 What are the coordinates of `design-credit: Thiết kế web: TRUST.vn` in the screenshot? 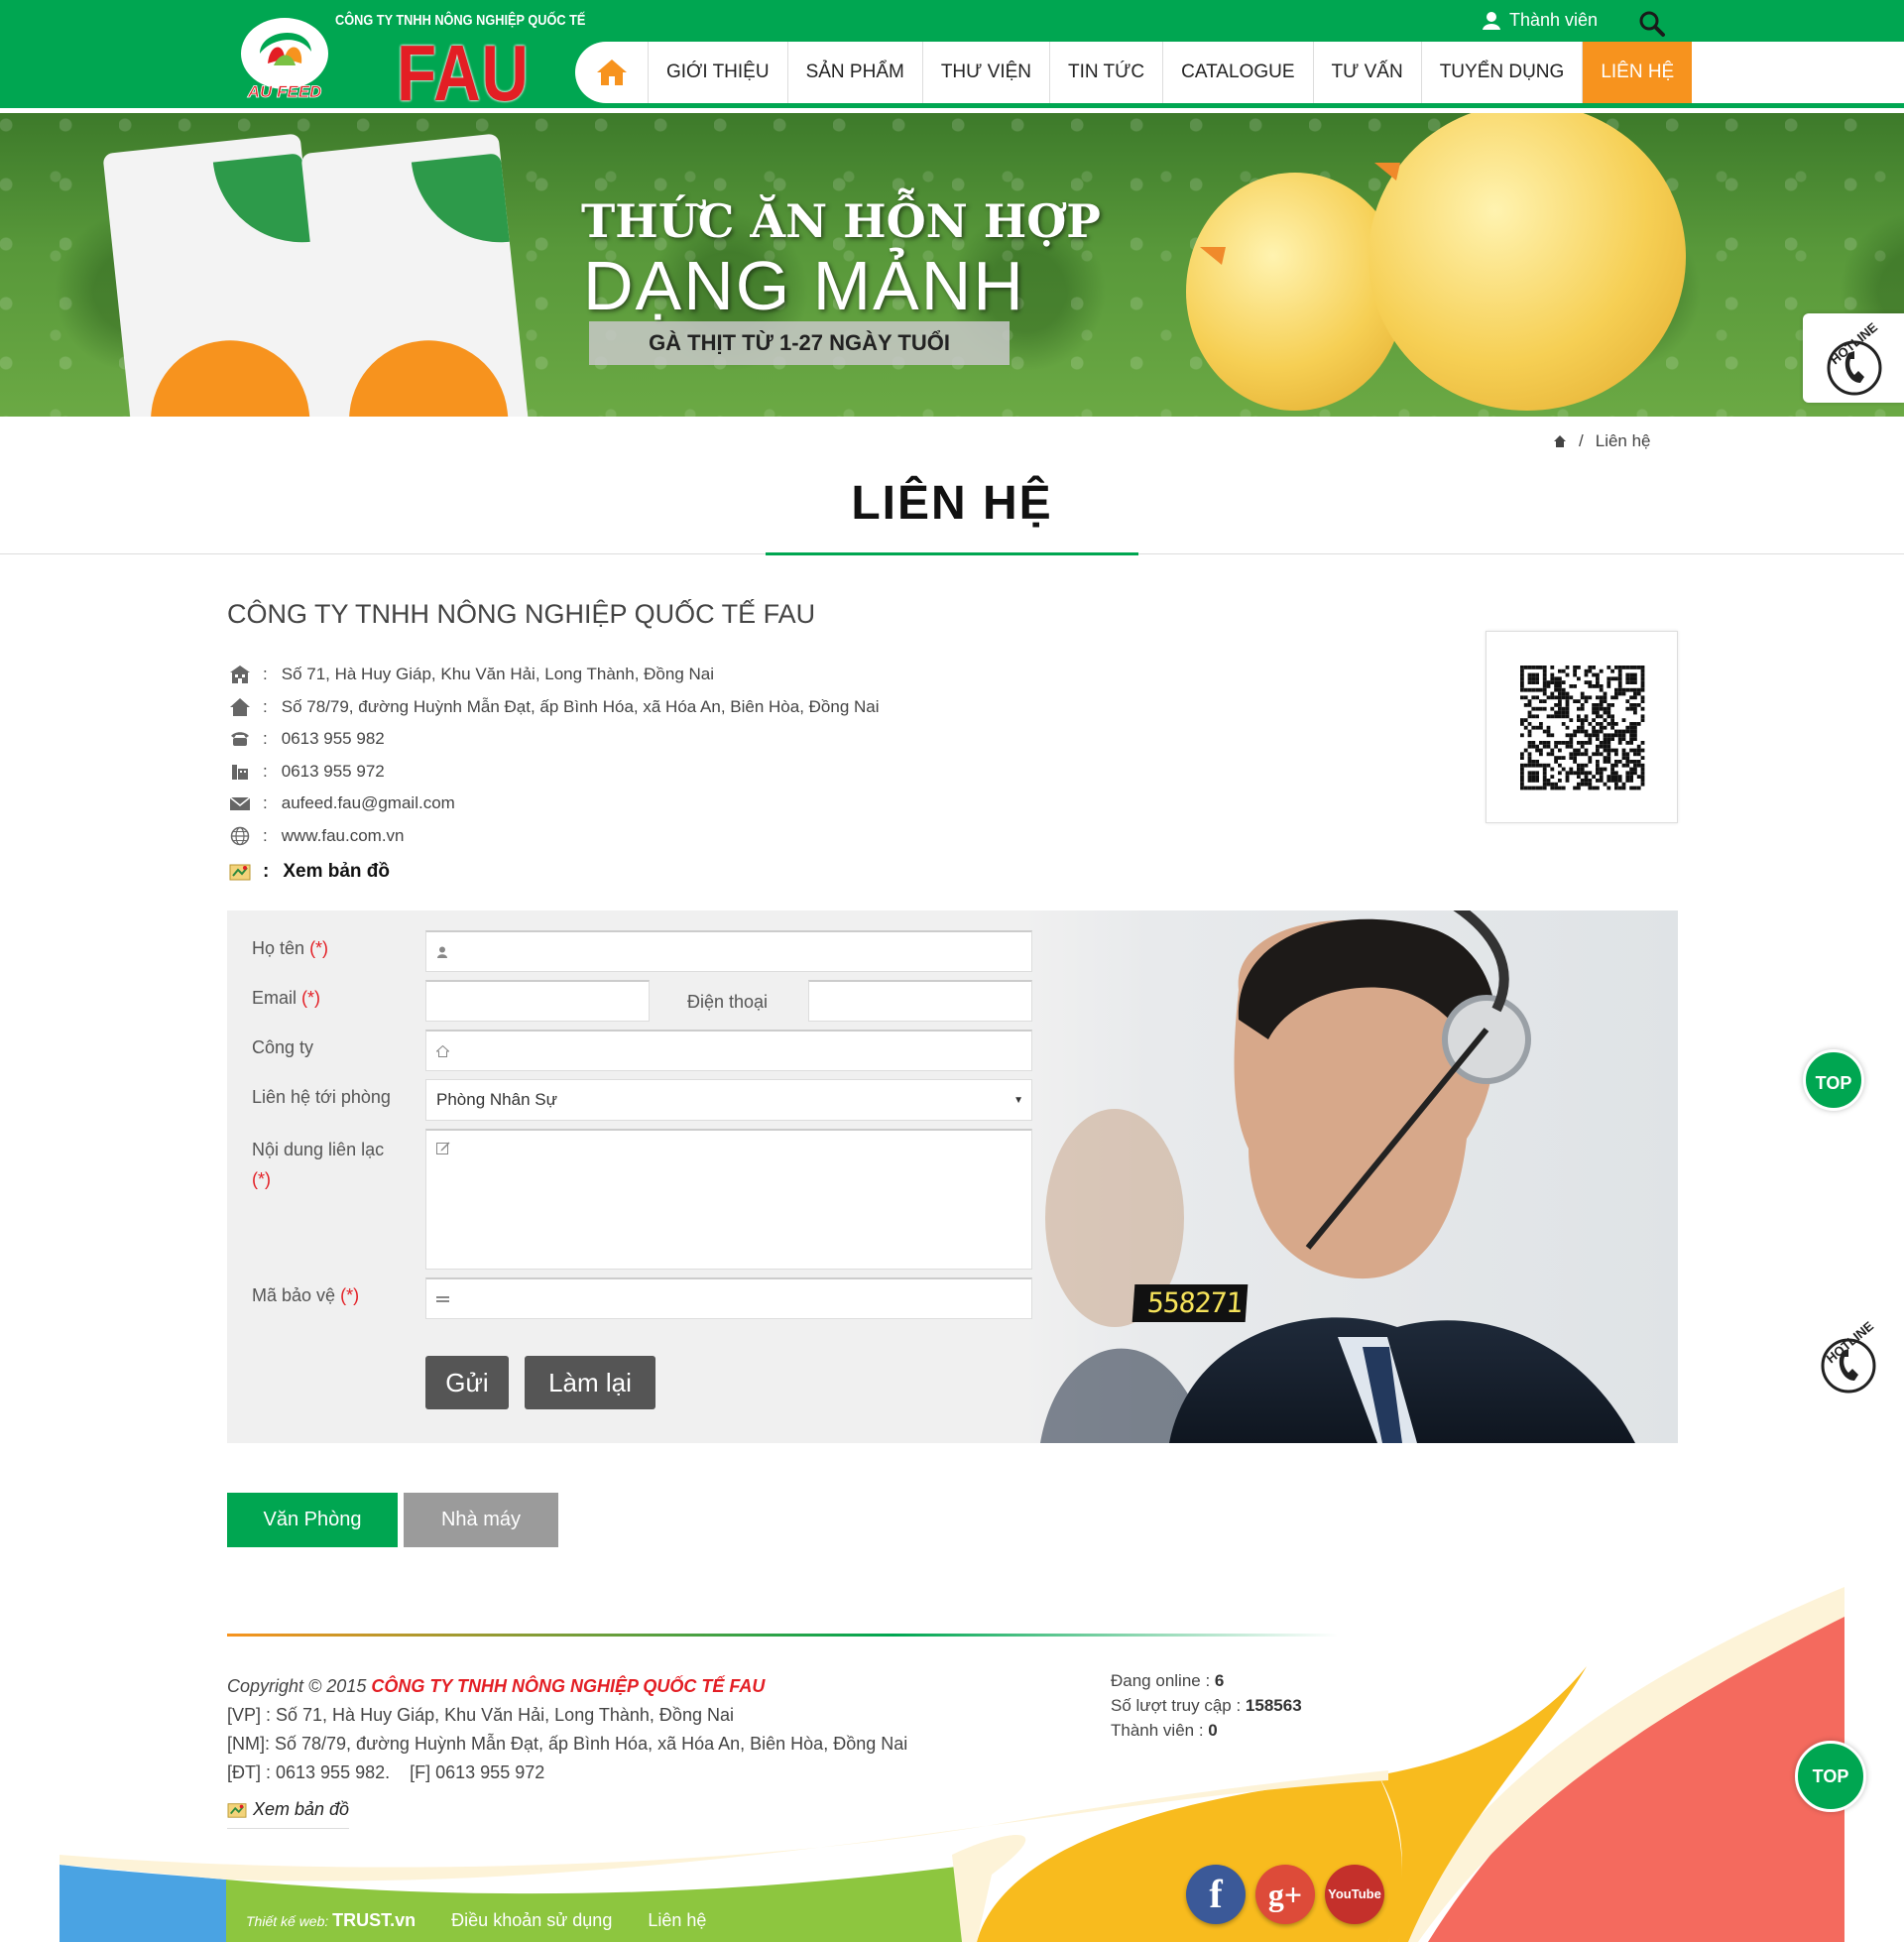 It's located at (331, 1920).